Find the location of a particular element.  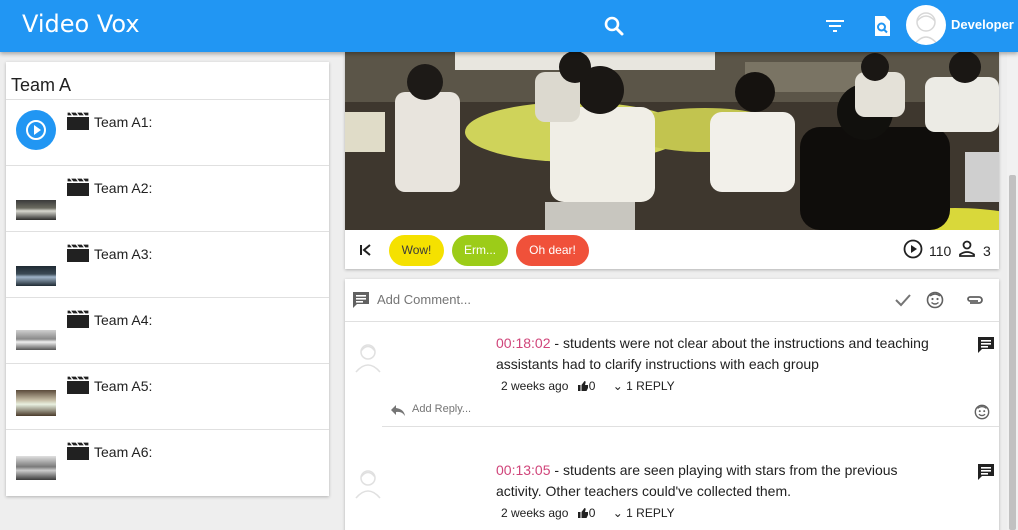

attachment-icon is located at coordinates (975, 300).